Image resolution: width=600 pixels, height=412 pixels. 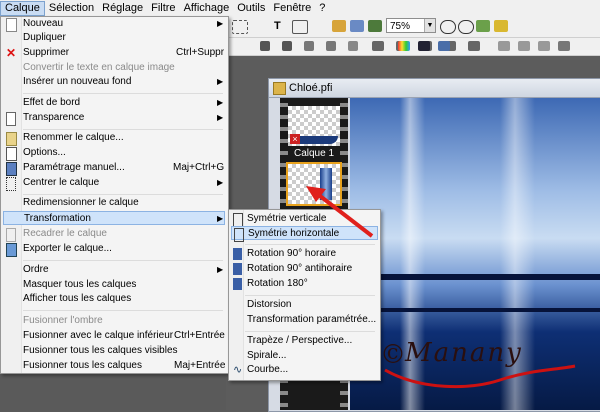 I want to click on options-icon, so click(x=11, y=154).